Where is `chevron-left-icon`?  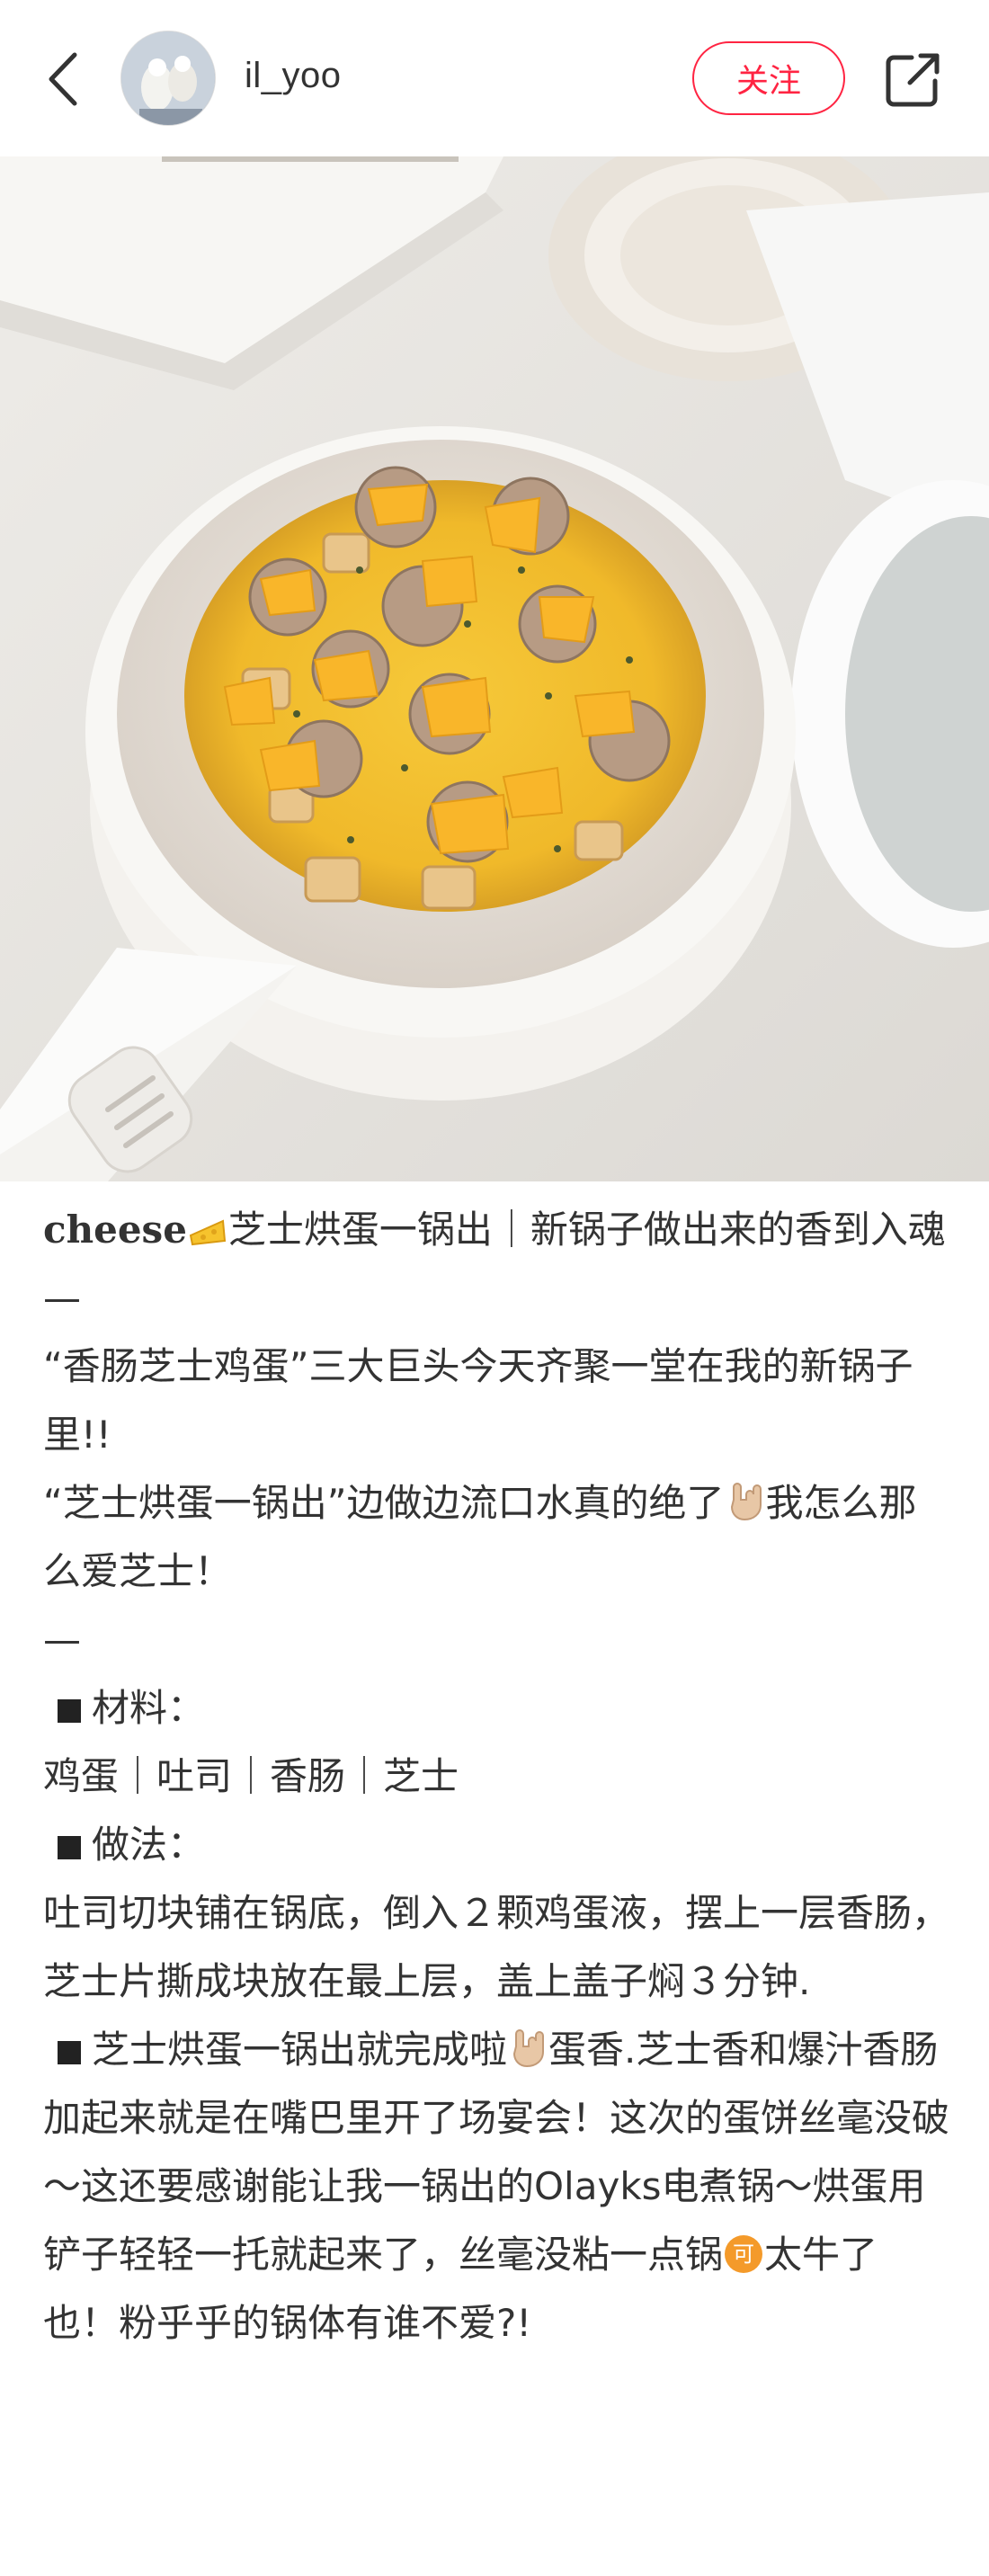
chevron-left-icon is located at coordinates (63, 79).